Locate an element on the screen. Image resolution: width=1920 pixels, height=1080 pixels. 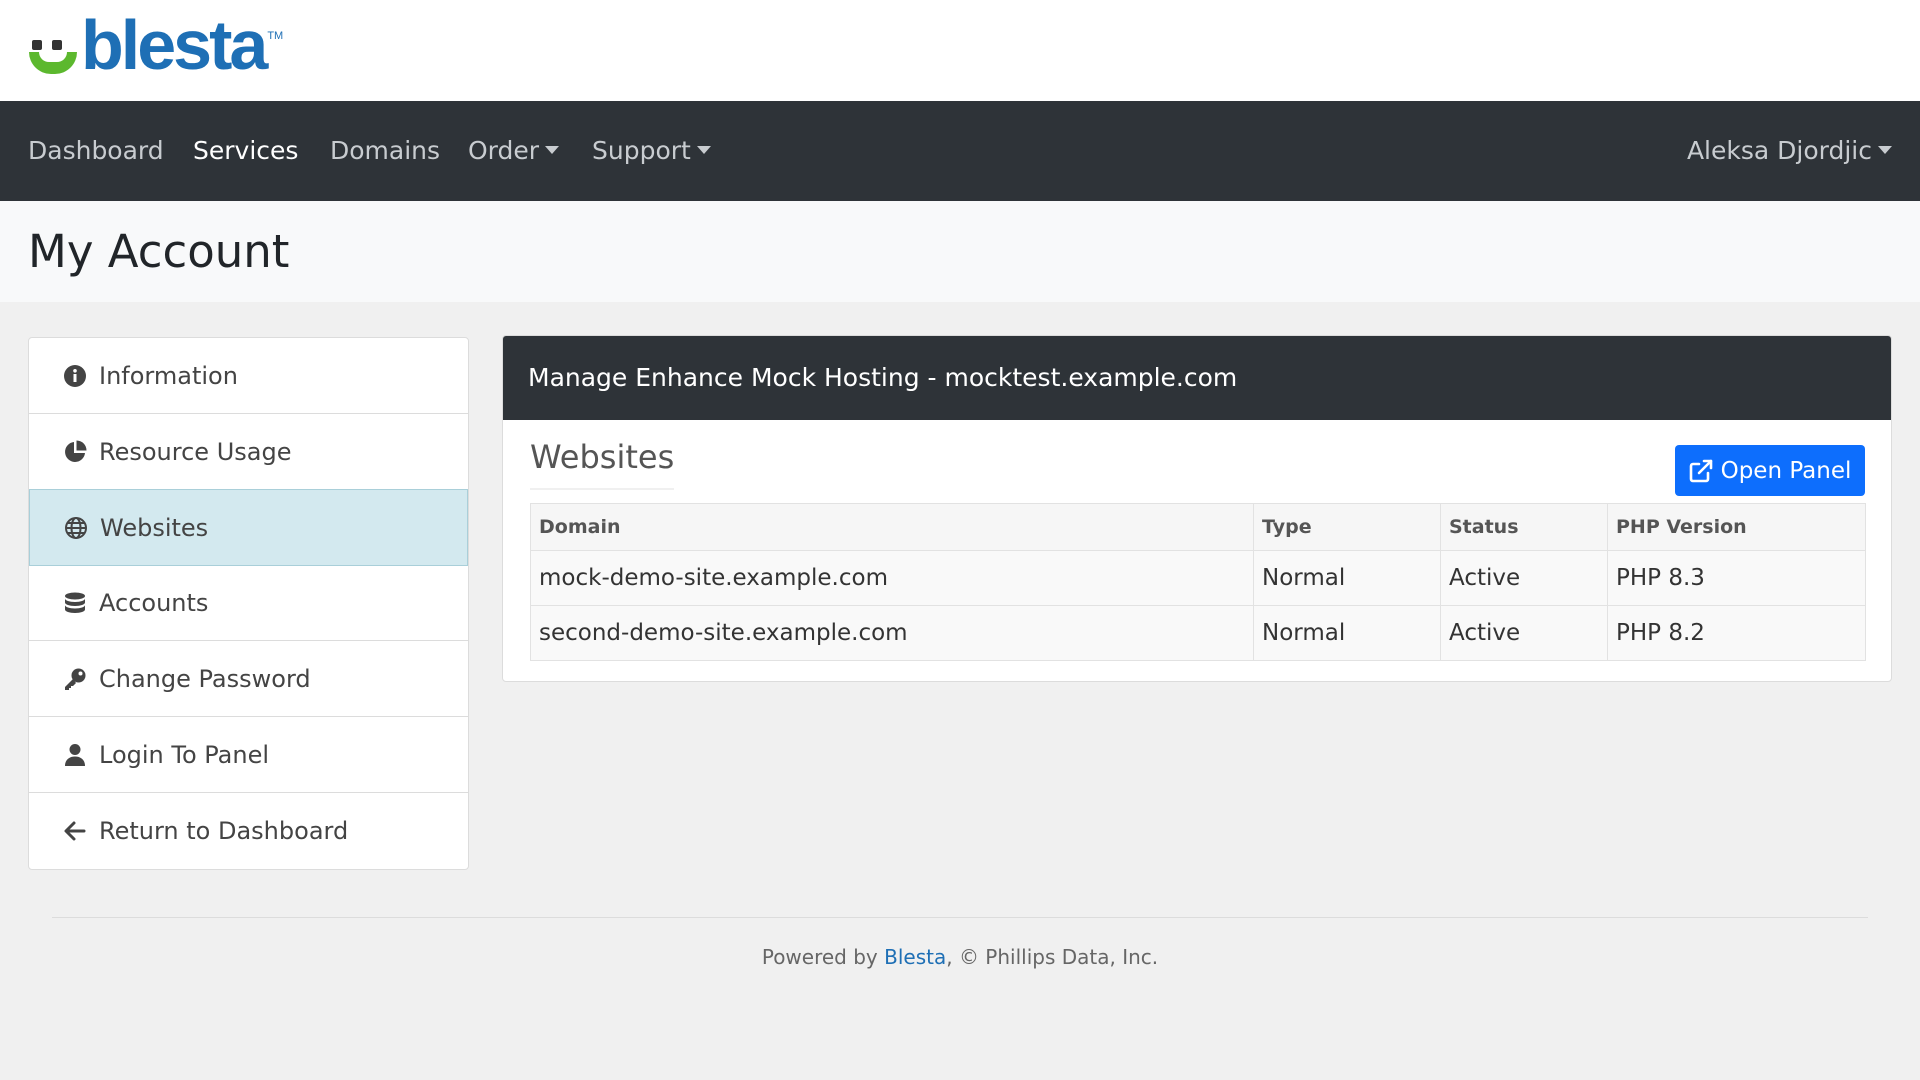
sidebar-item-label: Information is located at coordinates (168, 375).